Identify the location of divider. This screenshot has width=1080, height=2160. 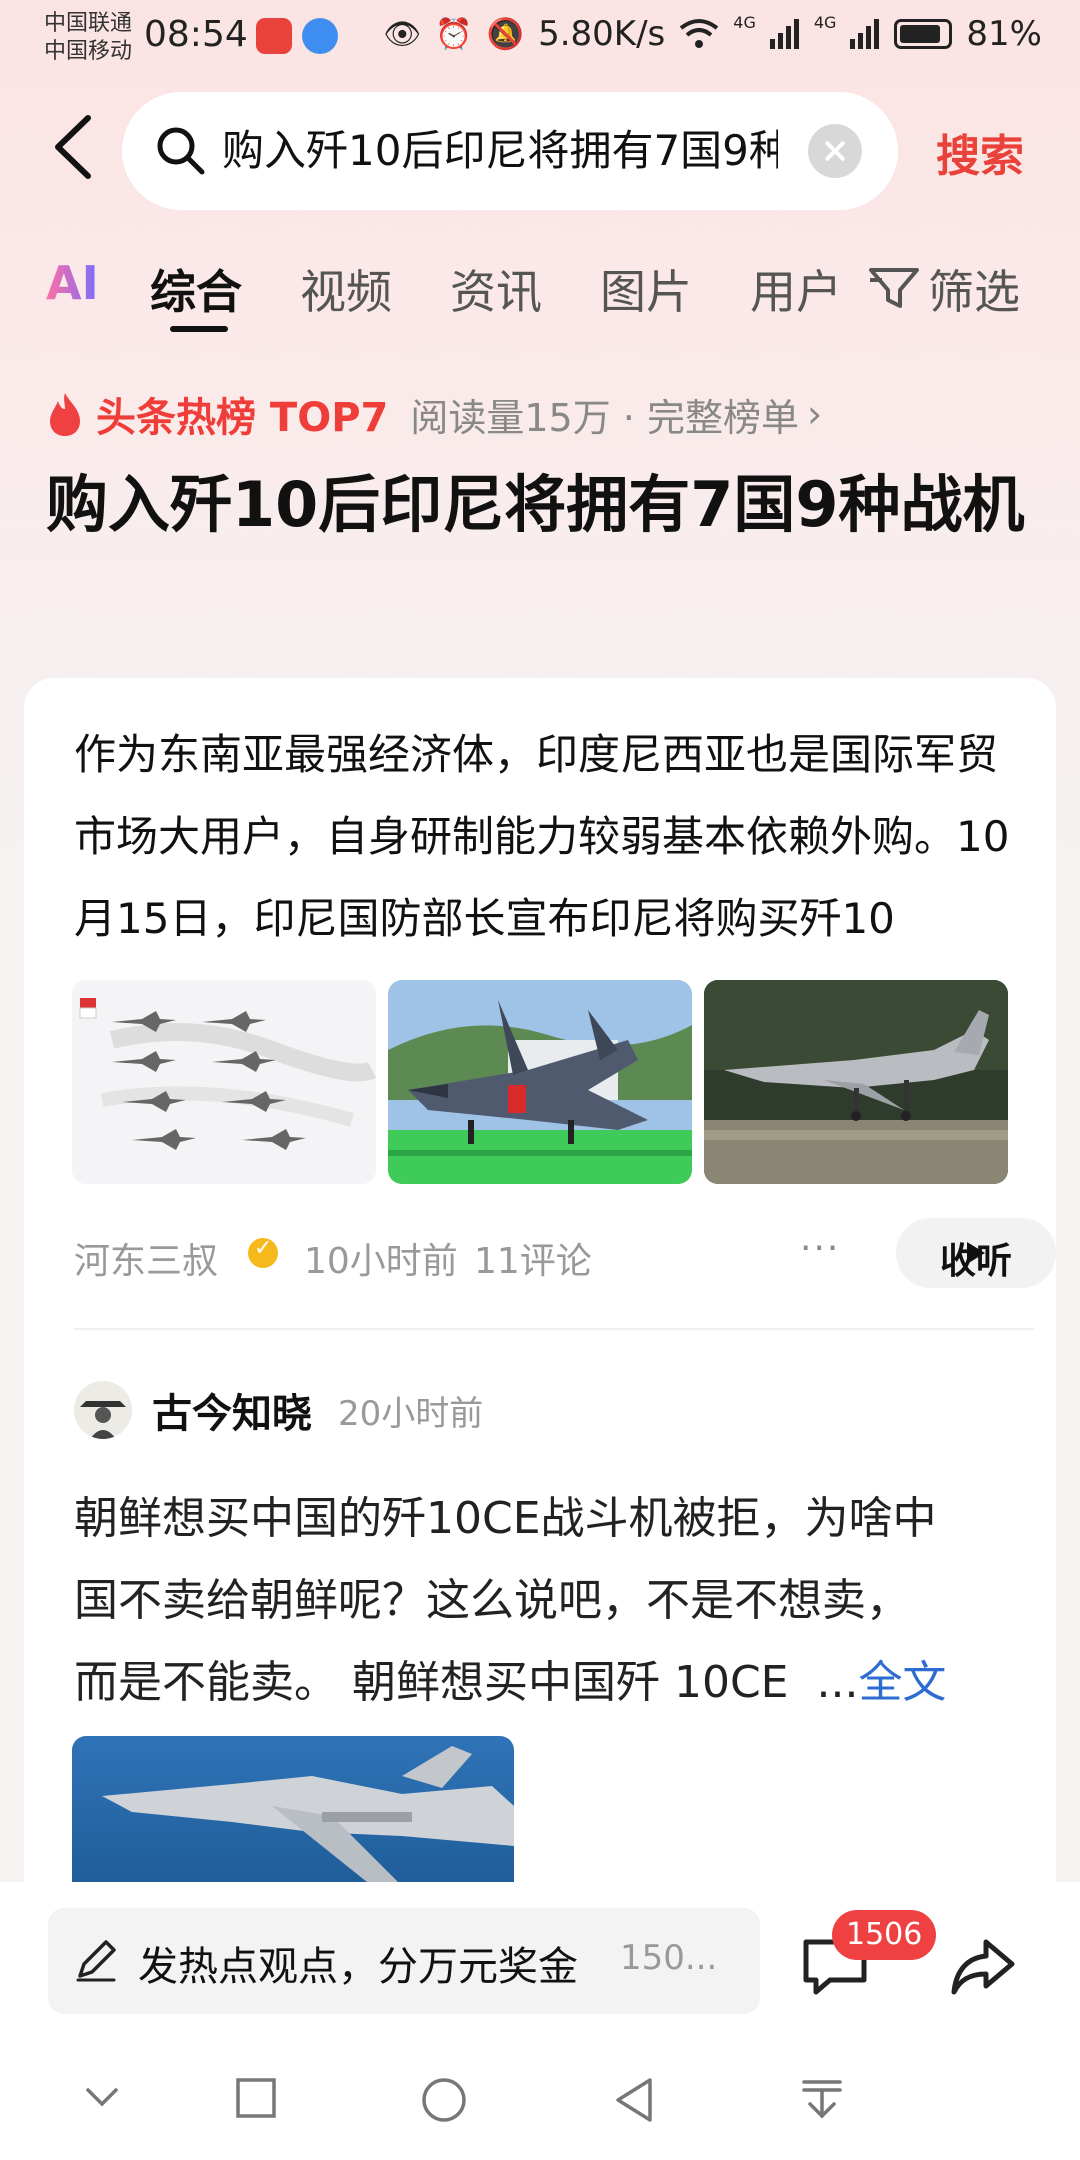
(554, 1329).